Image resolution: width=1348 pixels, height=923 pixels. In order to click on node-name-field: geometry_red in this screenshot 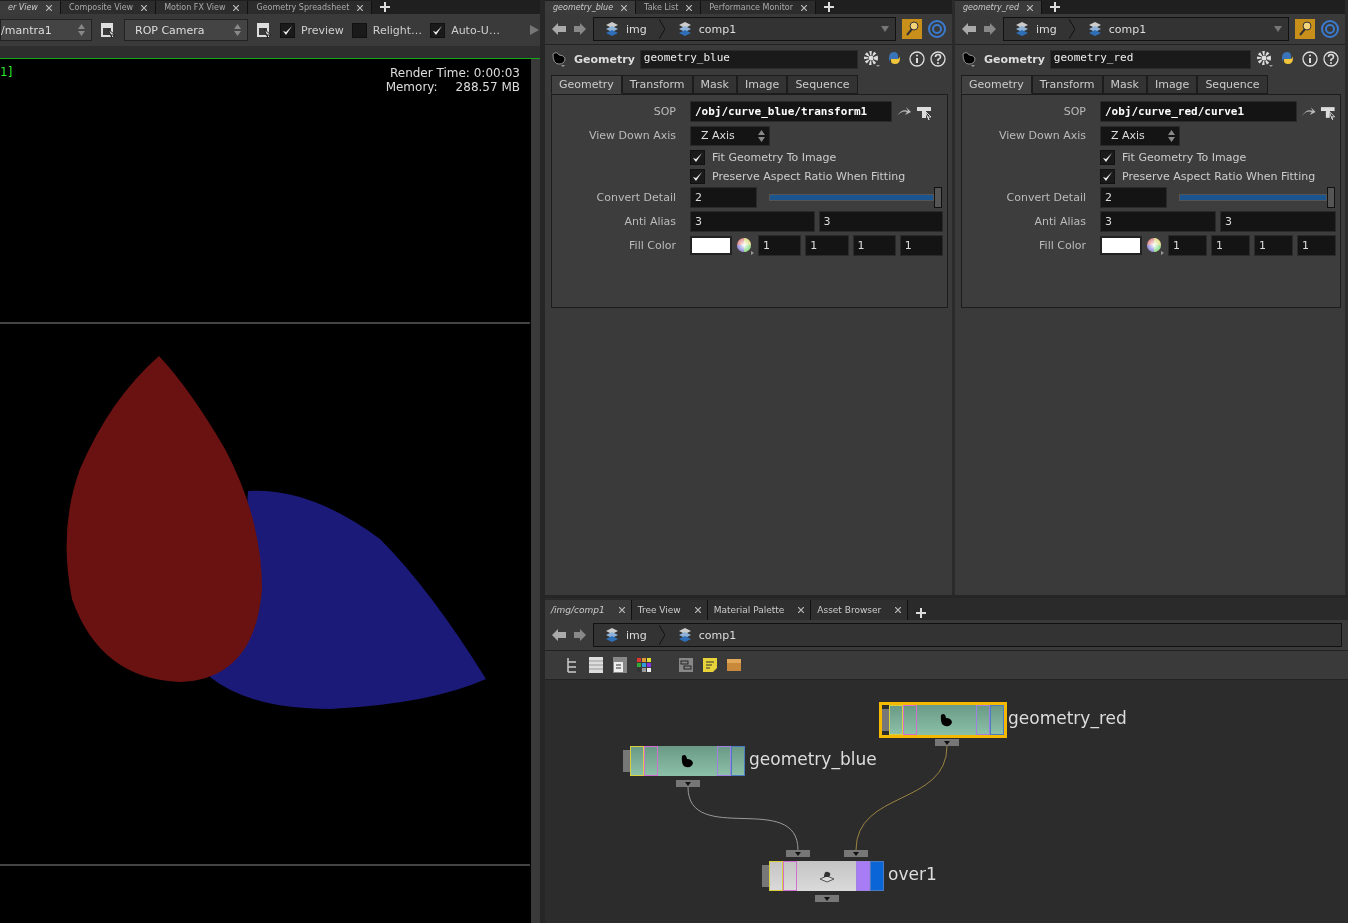, I will do `click(1150, 59)`.